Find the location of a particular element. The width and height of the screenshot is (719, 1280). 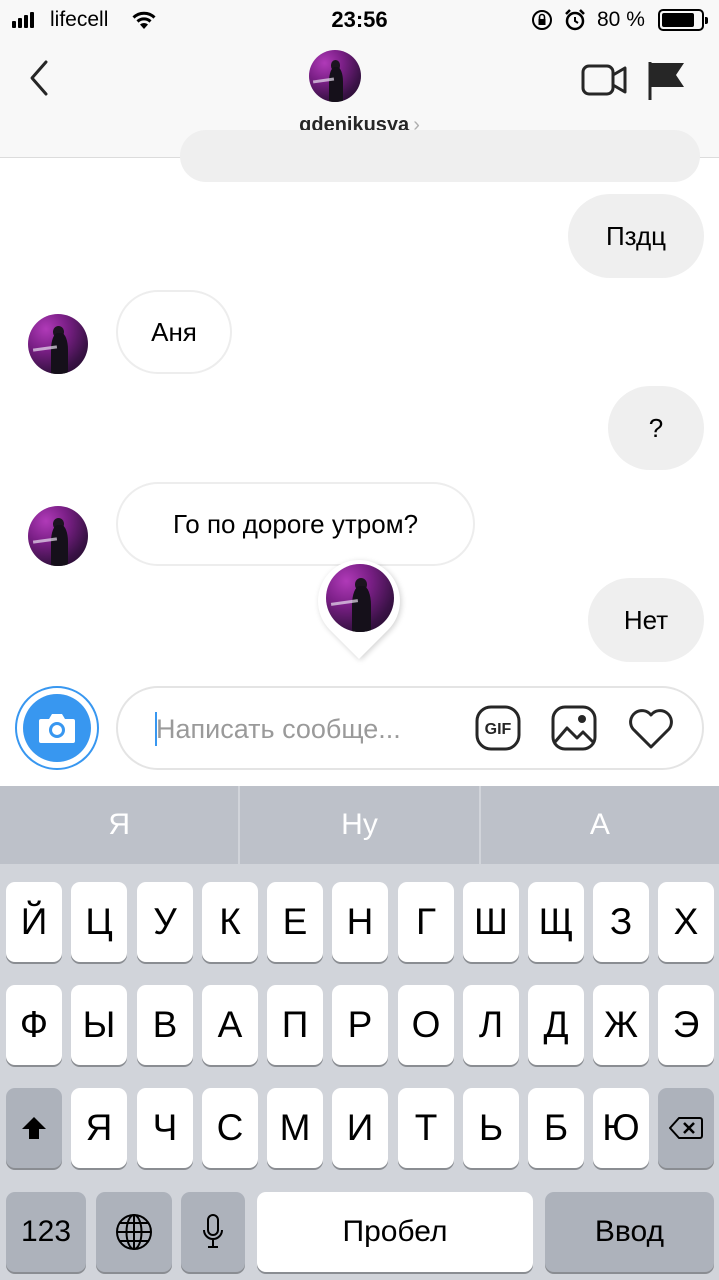

message-bubble-outgoing: Нет is located at coordinates (646, 620).